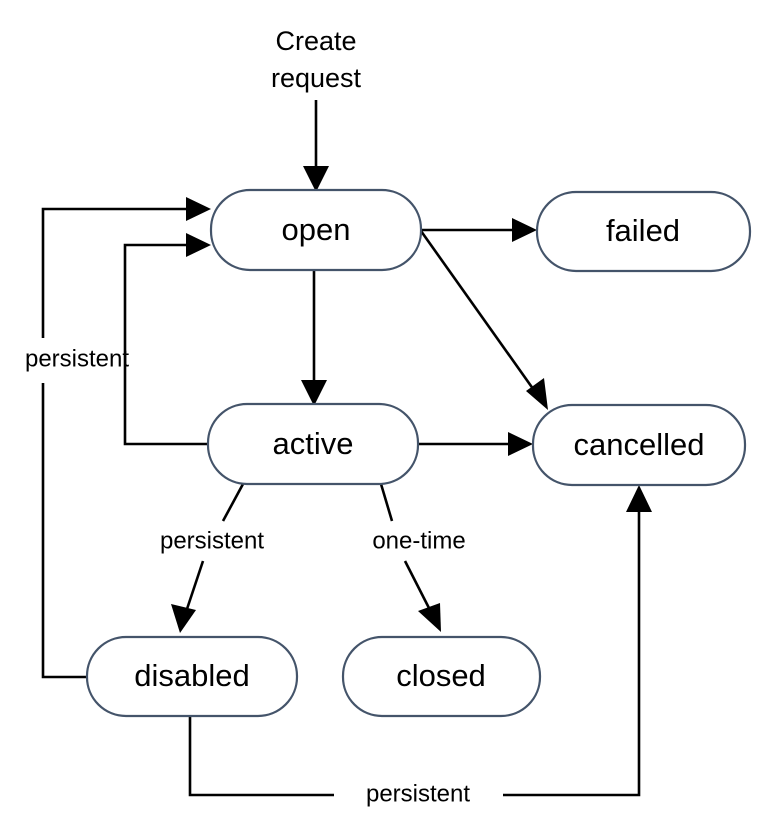 This screenshot has width=778, height=840. What do you see at coordinates (316, 146) in the screenshot?
I see `edge-create-to-open` at bounding box center [316, 146].